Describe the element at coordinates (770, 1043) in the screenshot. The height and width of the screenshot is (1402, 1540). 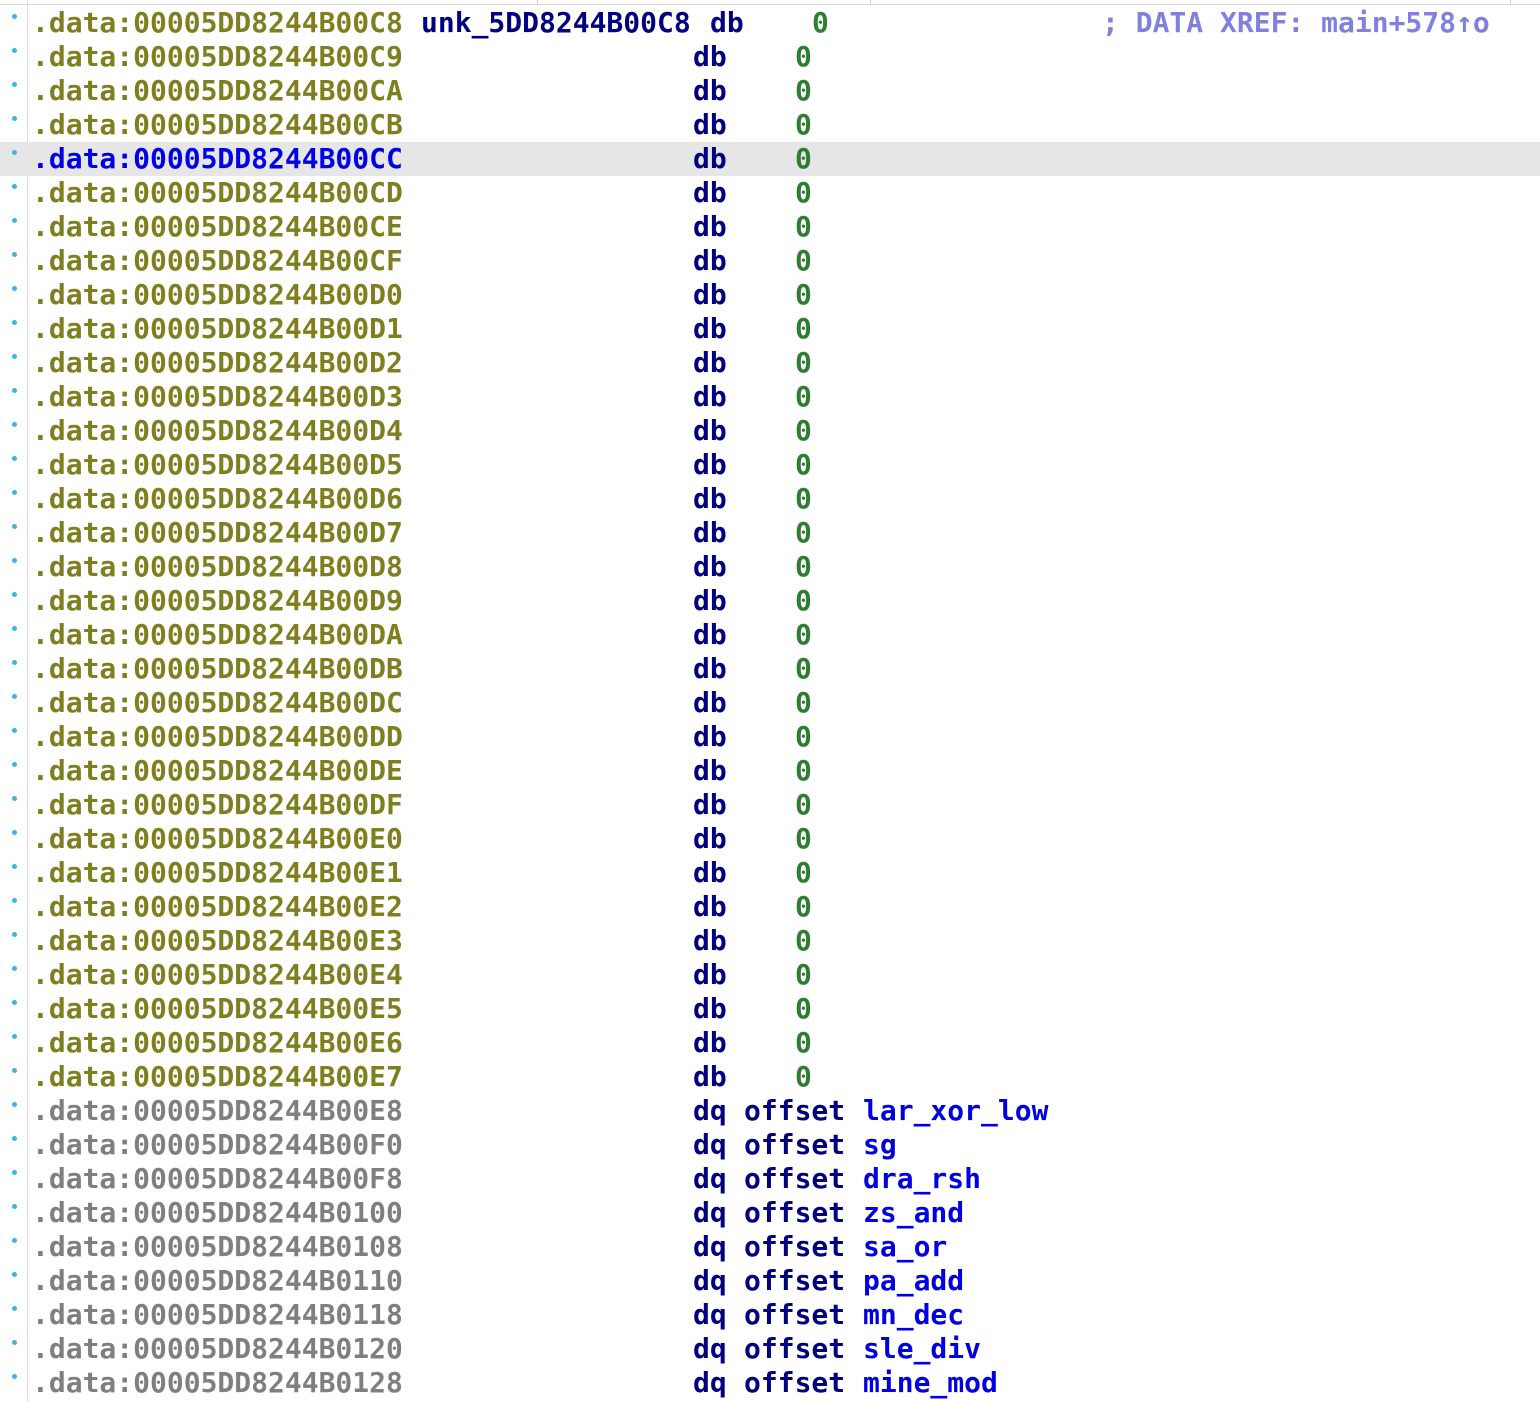
I see `listing-row: .data:00005DD8244B00E6 db 0` at that location.